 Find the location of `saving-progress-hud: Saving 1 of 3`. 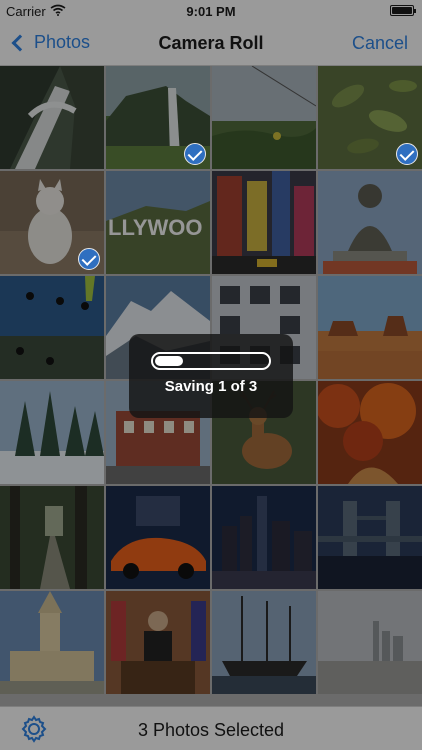

saving-progress-hud: Saving 1 of 3 is located at coordinates (211, 376).